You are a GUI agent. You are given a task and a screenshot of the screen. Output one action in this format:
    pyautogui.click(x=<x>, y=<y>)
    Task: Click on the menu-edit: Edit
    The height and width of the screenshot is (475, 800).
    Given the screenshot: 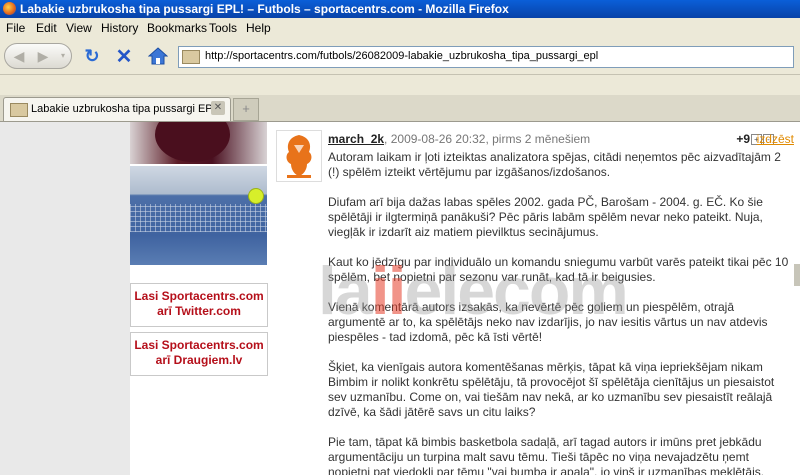 What is the action you would take?
    pyautogui.click(x=46, y=28)
    